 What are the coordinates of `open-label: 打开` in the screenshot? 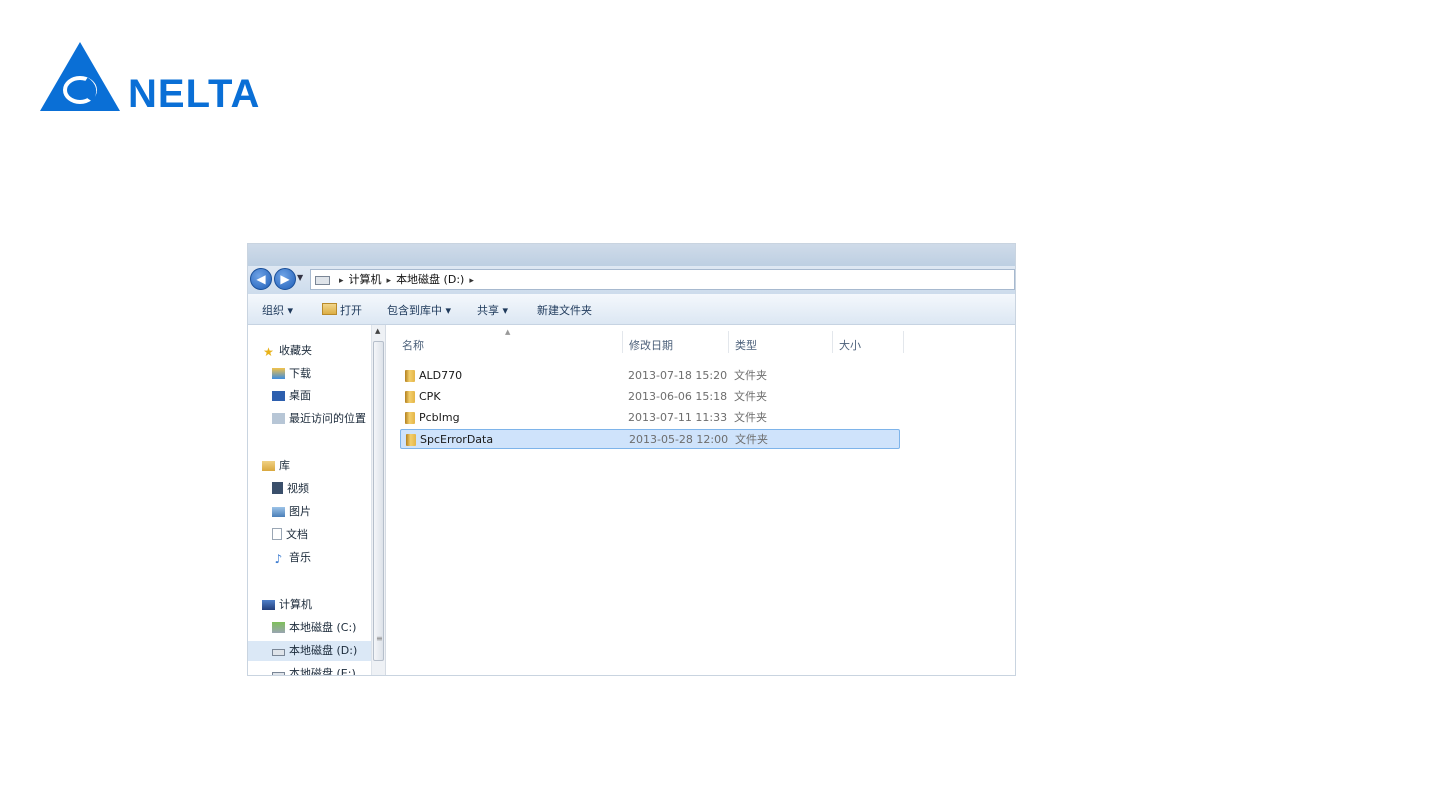 It's located at (351, 310).